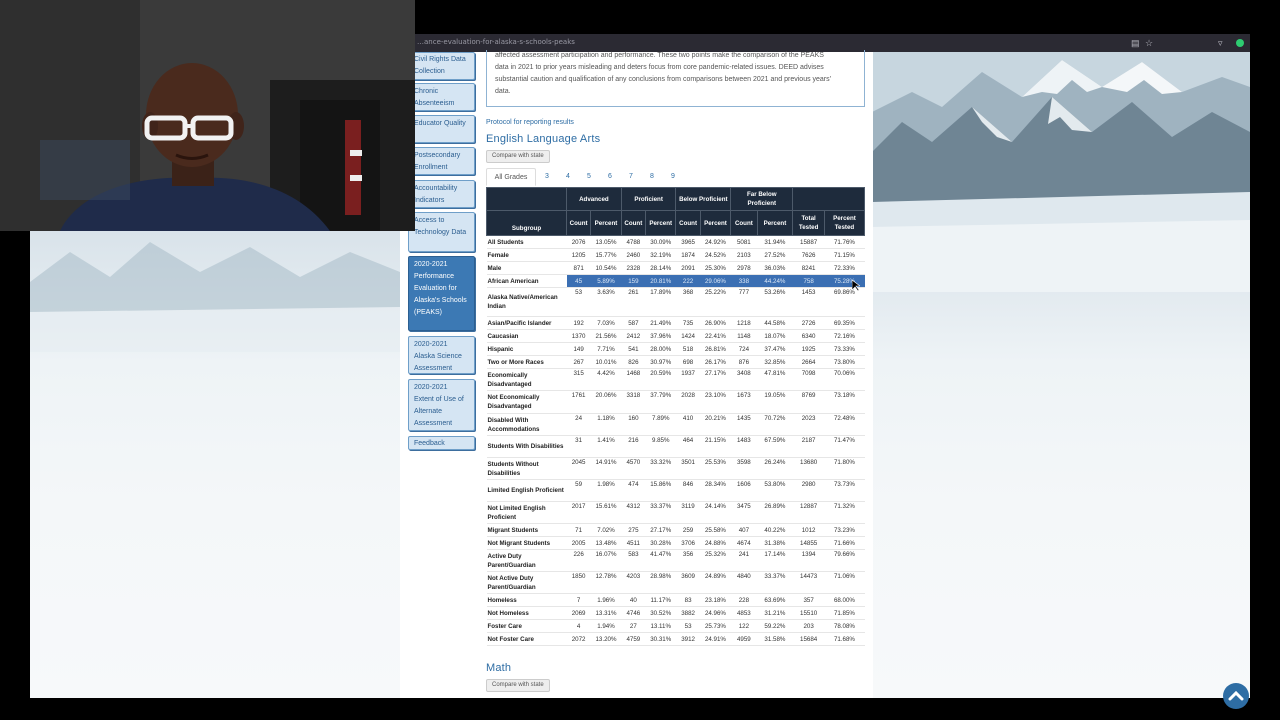 The height and width of the screenshot is (720, 1280). What do you see at coordinates (744, 402) in the screenshot?
I see `value-cell: 1673` at bounding box center [744, 402].